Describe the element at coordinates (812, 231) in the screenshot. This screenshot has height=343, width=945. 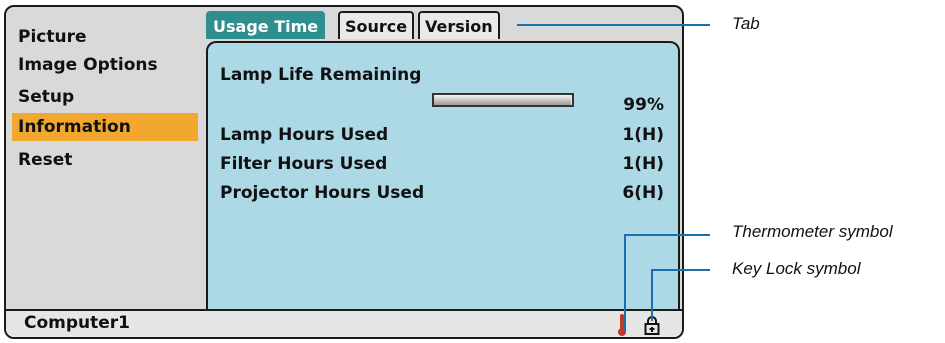
I see `thermometer-callout: Thermometer symbol` at that location.